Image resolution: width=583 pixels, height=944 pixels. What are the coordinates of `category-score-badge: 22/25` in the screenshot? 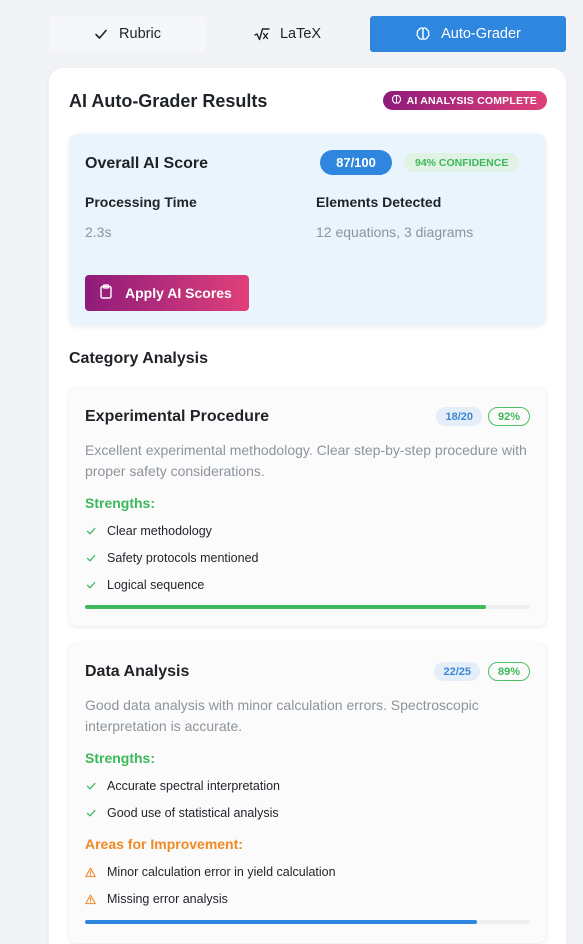 It's located at (457, 671).